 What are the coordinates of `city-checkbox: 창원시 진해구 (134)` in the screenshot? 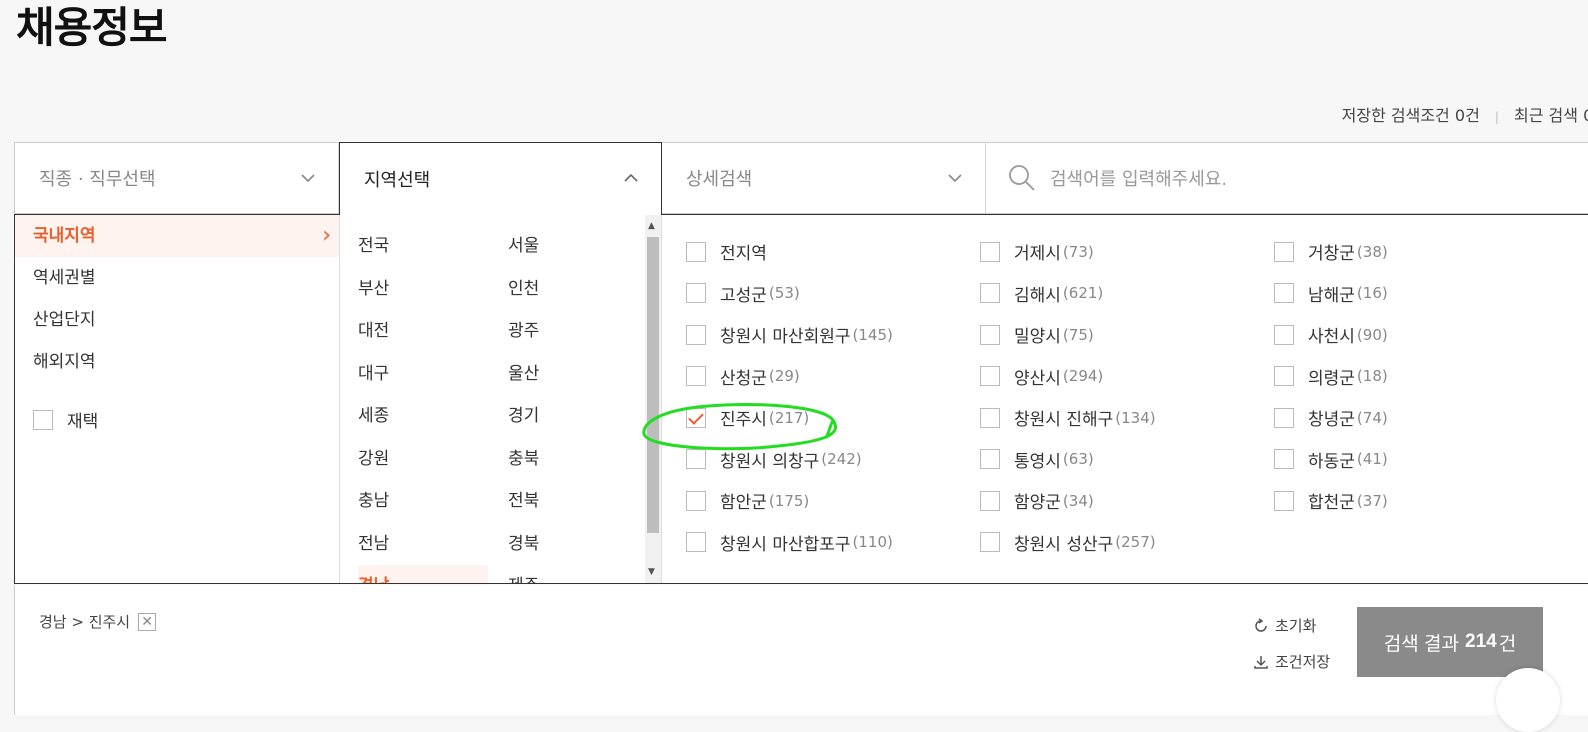 It's located at (1068, 417).